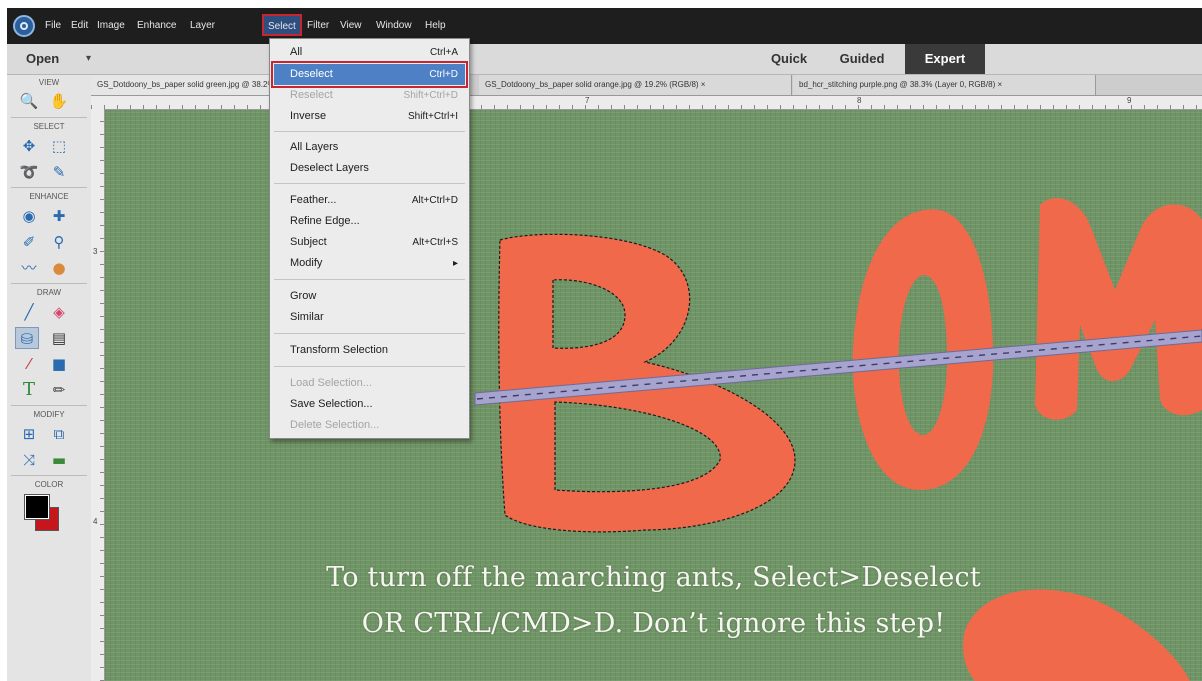  Describe the element at coordinates (443, 74) in the screenshot. I see `menu-item-shortcut: Ctrl+D` at that location.